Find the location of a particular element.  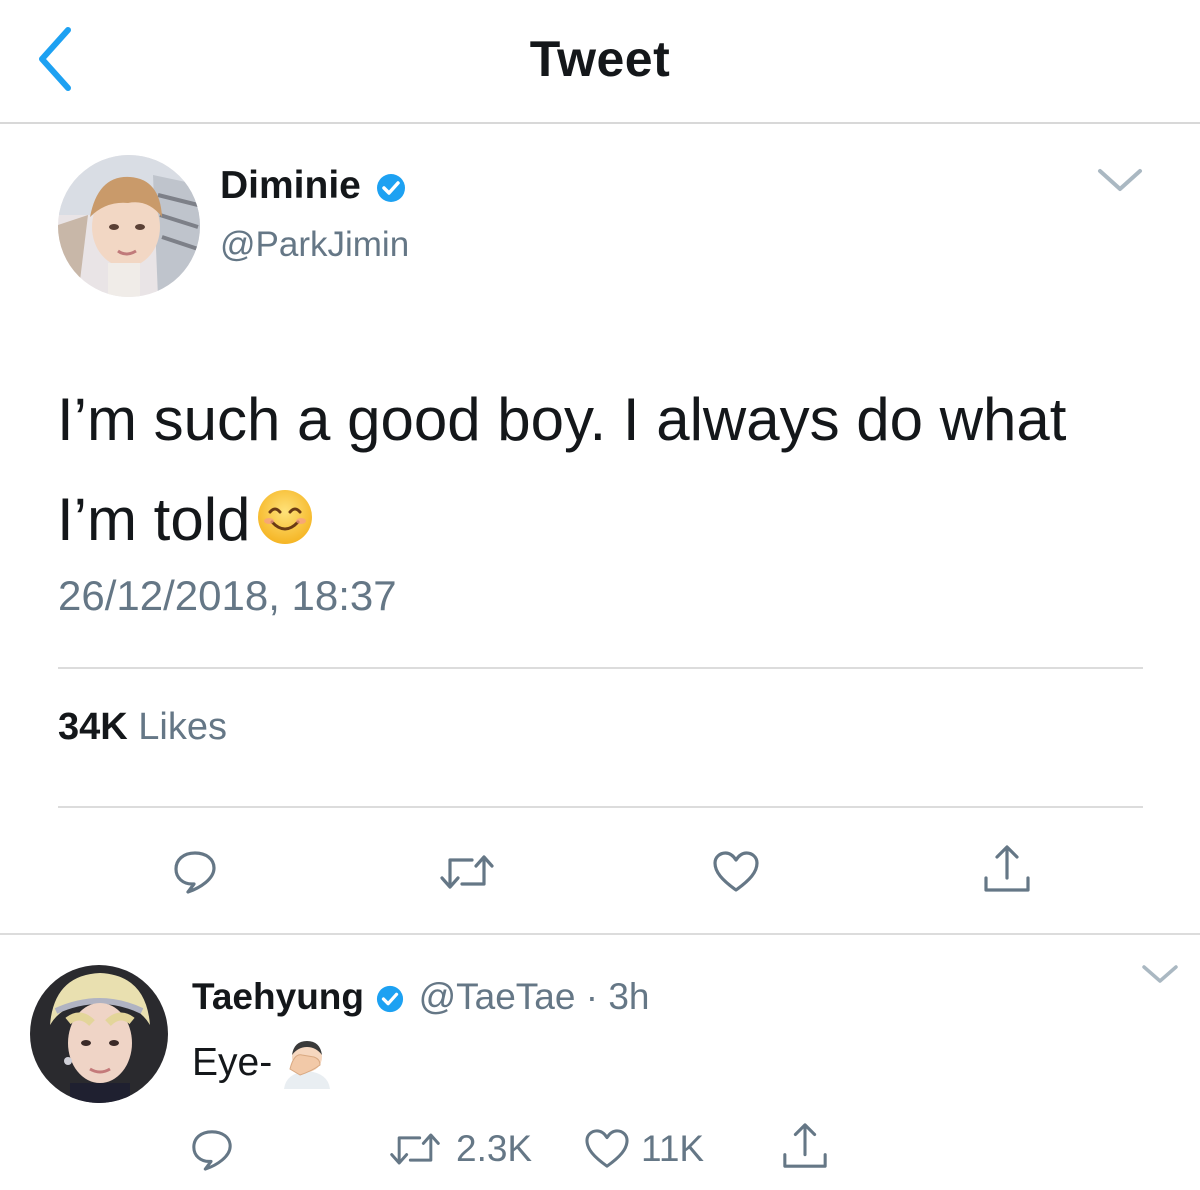

reply-options-button is located at coordinates (1160, 974).